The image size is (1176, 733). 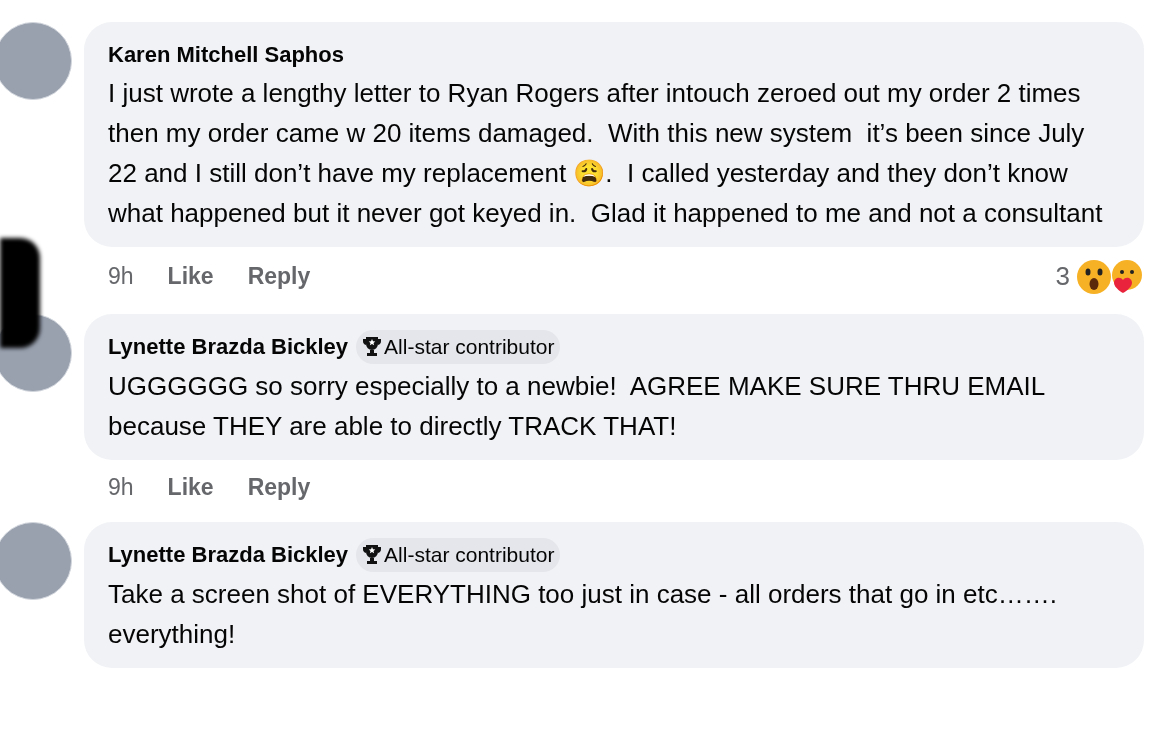 What do you see at coordinates (583, 614) in the screenshot?
I see `comment-text: Take a screen shot of EVERYTHING too just in case - all orders that go in etc……. everything!` at bounding box center [583, 614].